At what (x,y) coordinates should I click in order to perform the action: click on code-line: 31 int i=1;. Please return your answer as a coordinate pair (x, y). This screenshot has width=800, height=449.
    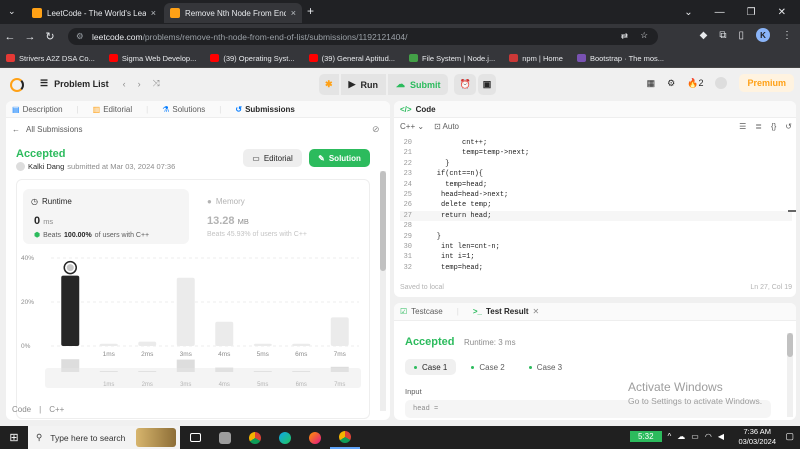
    Looking at the image, I should click on (596, 257).